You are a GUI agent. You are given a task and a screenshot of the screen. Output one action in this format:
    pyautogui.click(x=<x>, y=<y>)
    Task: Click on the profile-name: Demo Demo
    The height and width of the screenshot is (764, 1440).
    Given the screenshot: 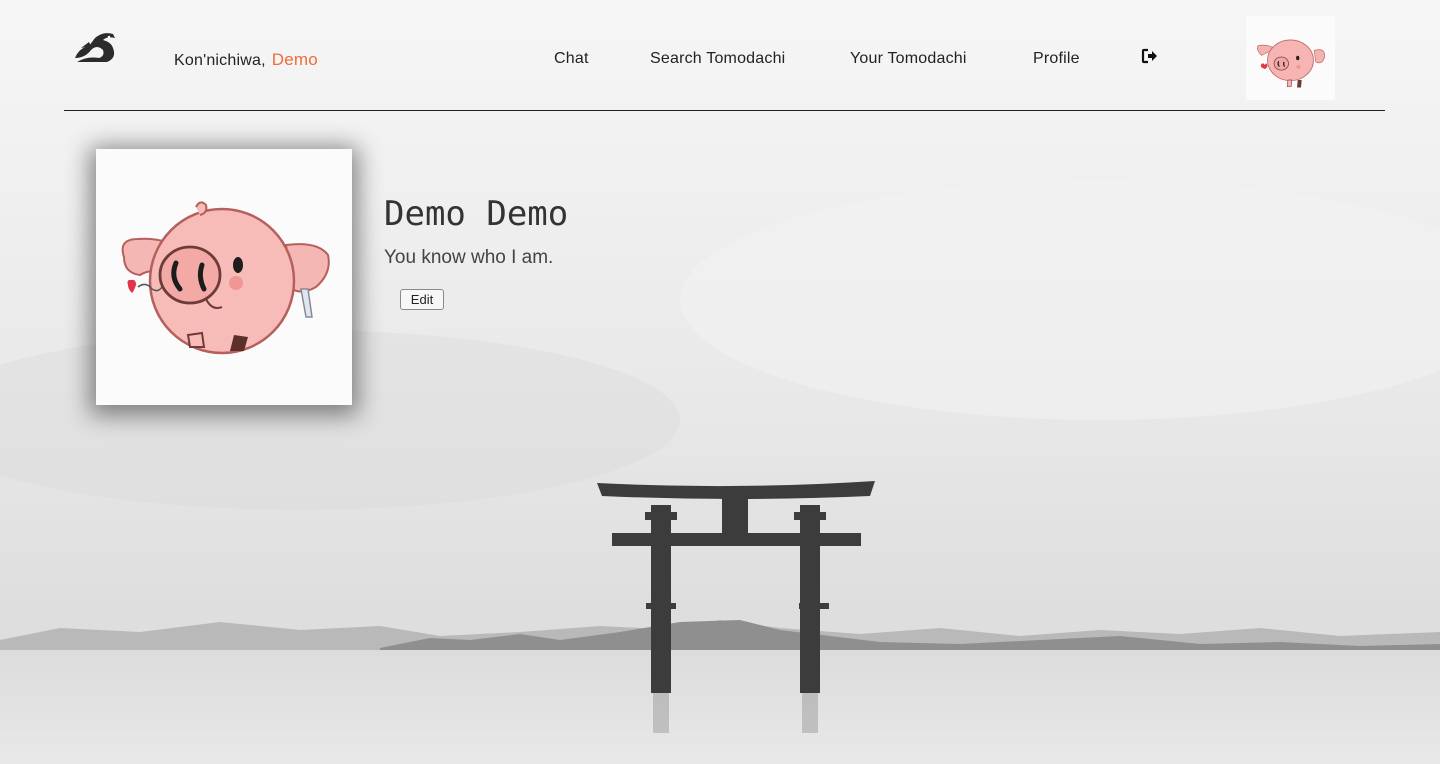 What is the action you would take?
    pyautogui.click(x=476, y=214)
    